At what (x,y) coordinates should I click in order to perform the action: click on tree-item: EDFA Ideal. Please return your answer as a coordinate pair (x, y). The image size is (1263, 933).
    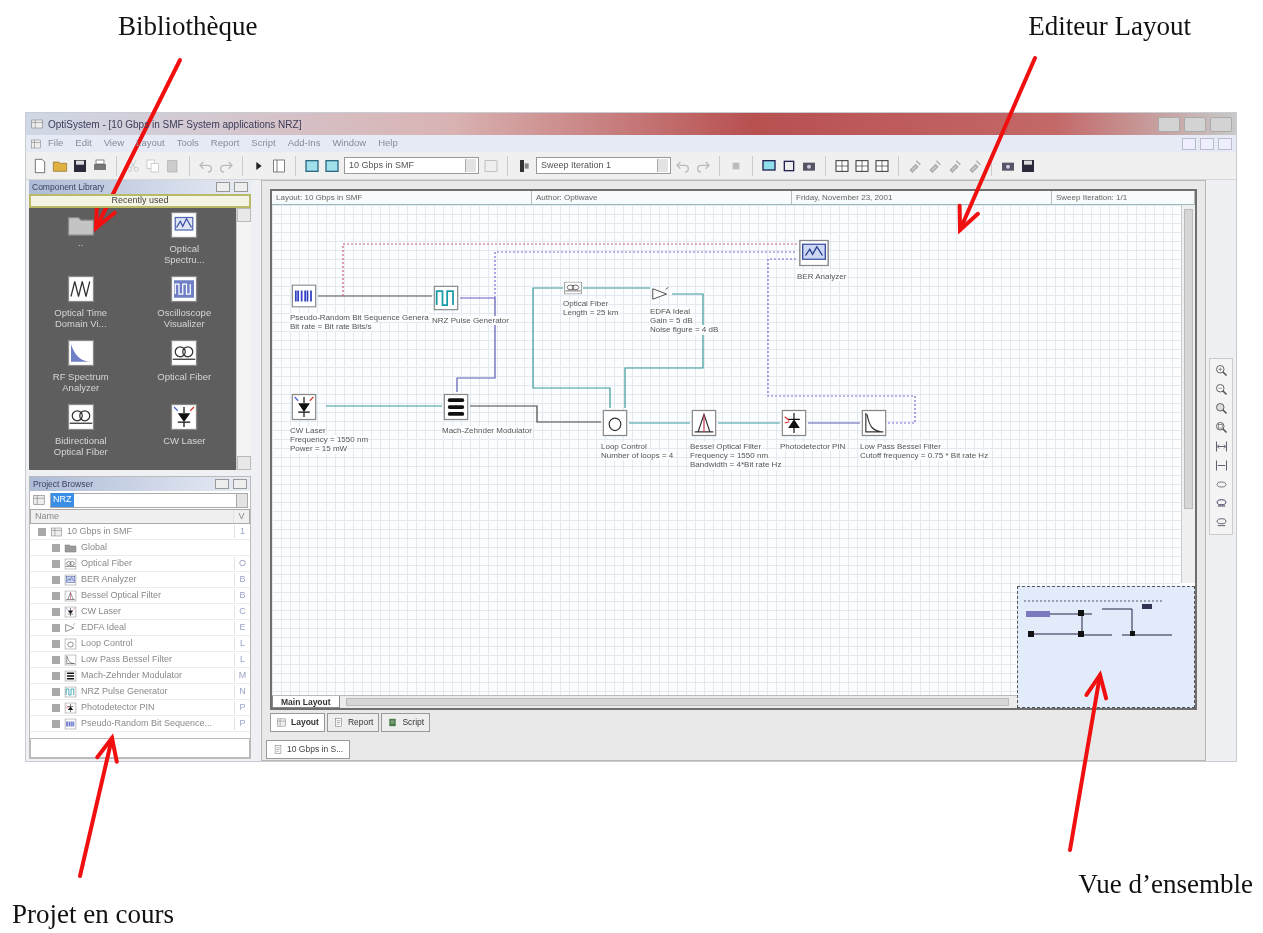
    Looking at the image, I should click on (157, 627).